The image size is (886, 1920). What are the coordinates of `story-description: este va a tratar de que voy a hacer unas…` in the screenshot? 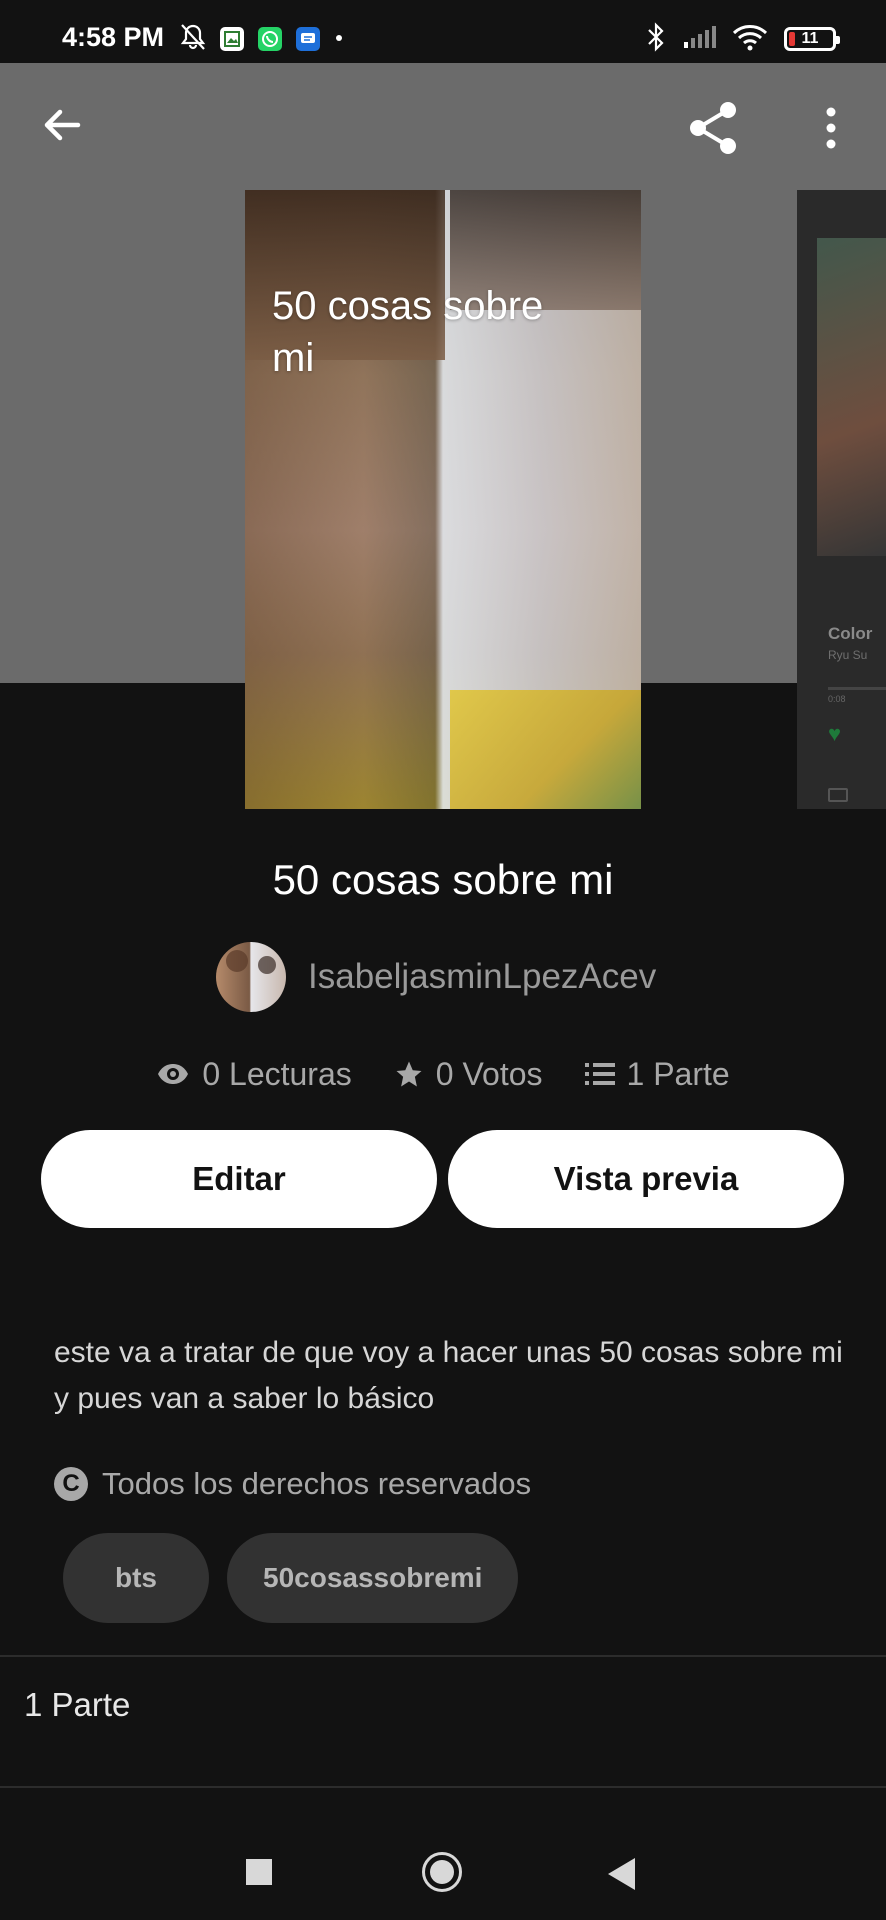 It's located at (448, 1375).